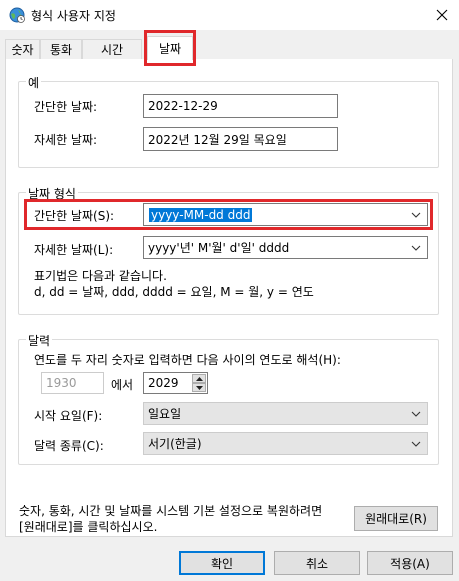 This screenshot has height=581, width=459. Describe the element at coordinates (396, 518) in the screenshot. I see `reset-button: 원래대로(R)` at that location.